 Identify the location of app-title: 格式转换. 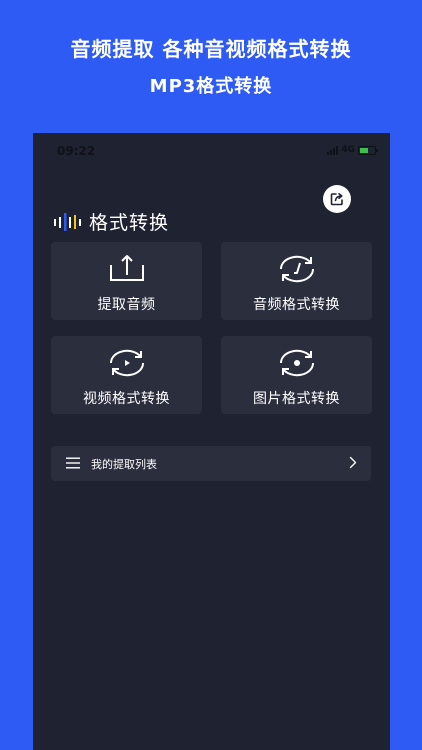
(129, 222).